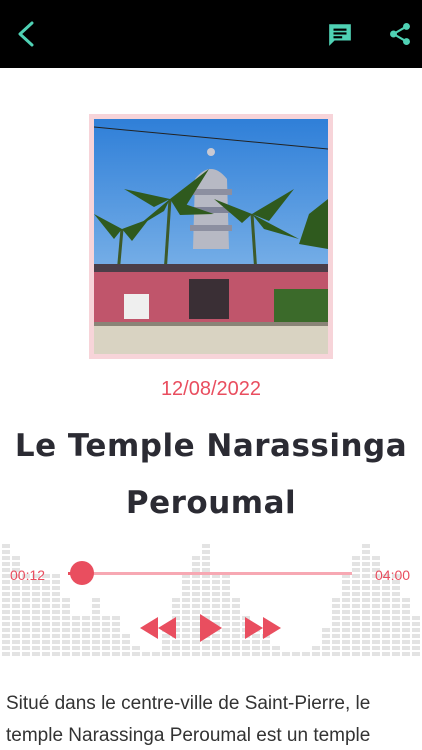 The width and height of the screenshot is (422, 750). Describe the element at coordinates (82, 573) in the screenshot. I see `progress-thumb` at that location.